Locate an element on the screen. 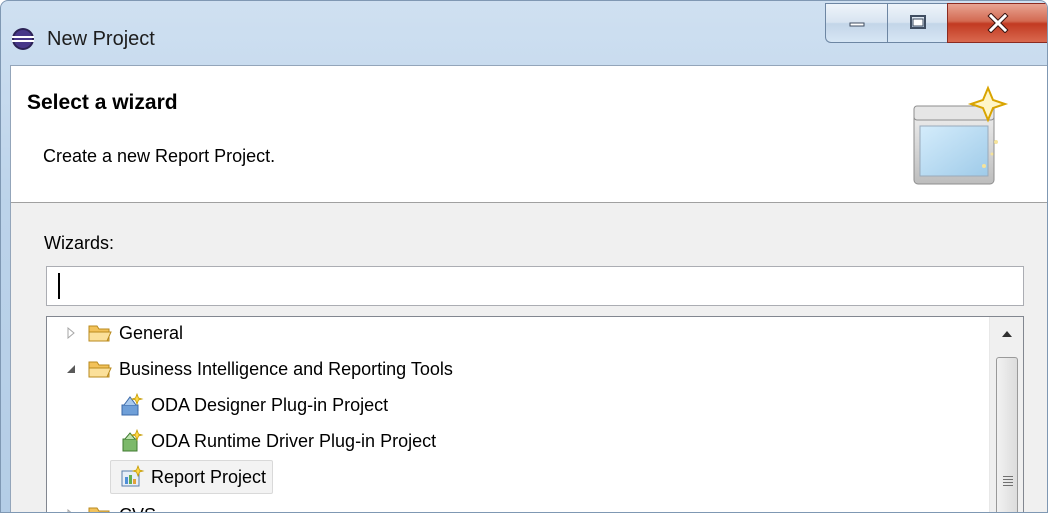  tree-item-oda-runtime: ODA Runtime Driver Plug-in Project is located at coordinates (274, 441).